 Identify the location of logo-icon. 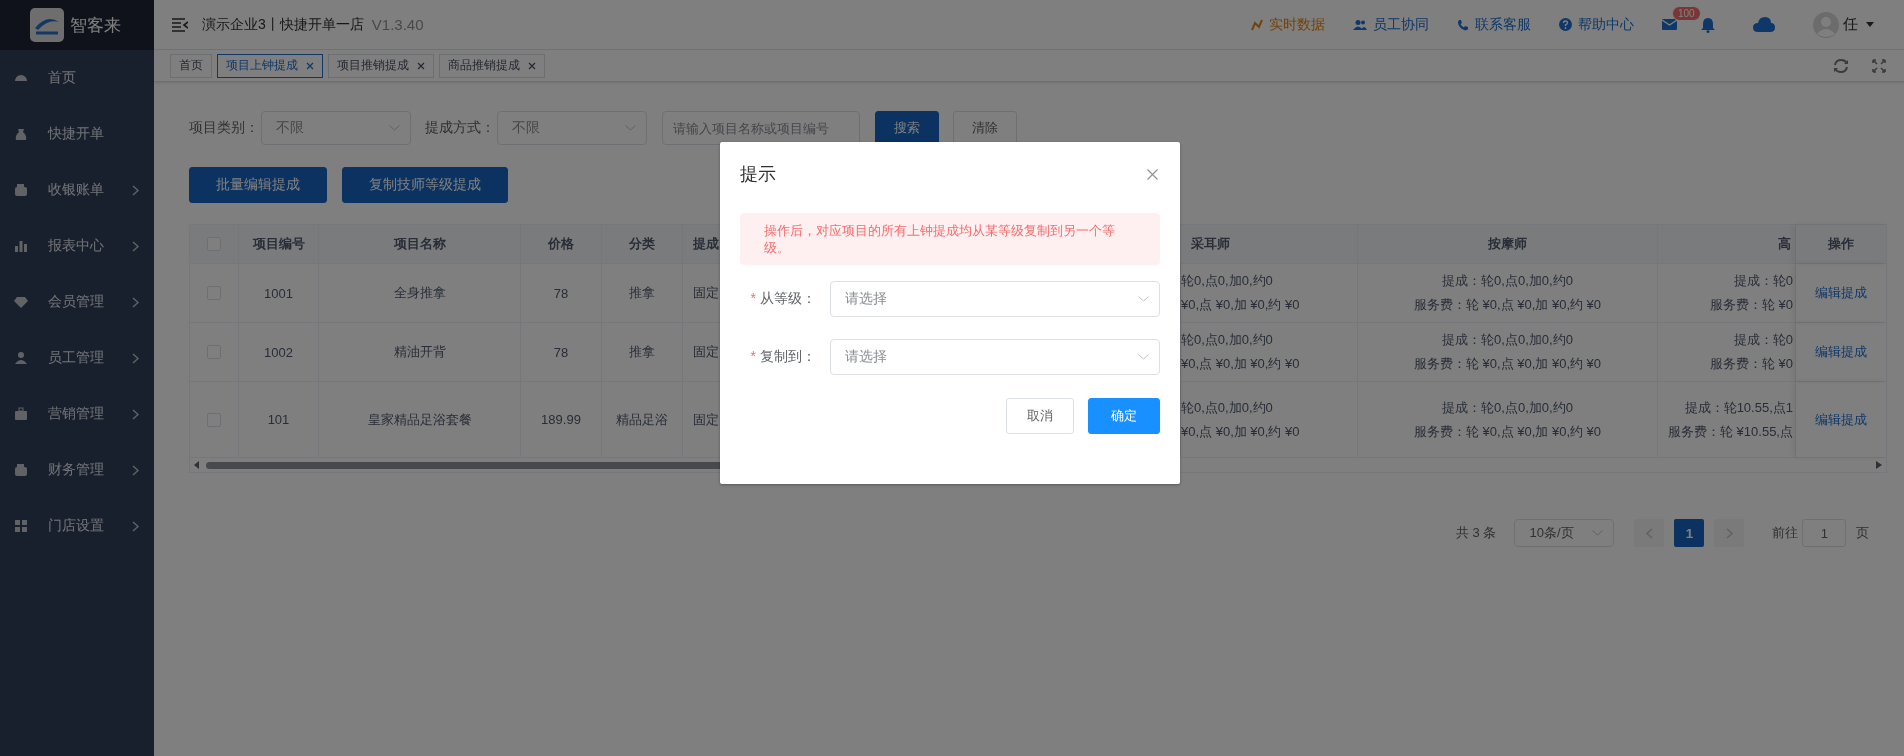
(47, 25).